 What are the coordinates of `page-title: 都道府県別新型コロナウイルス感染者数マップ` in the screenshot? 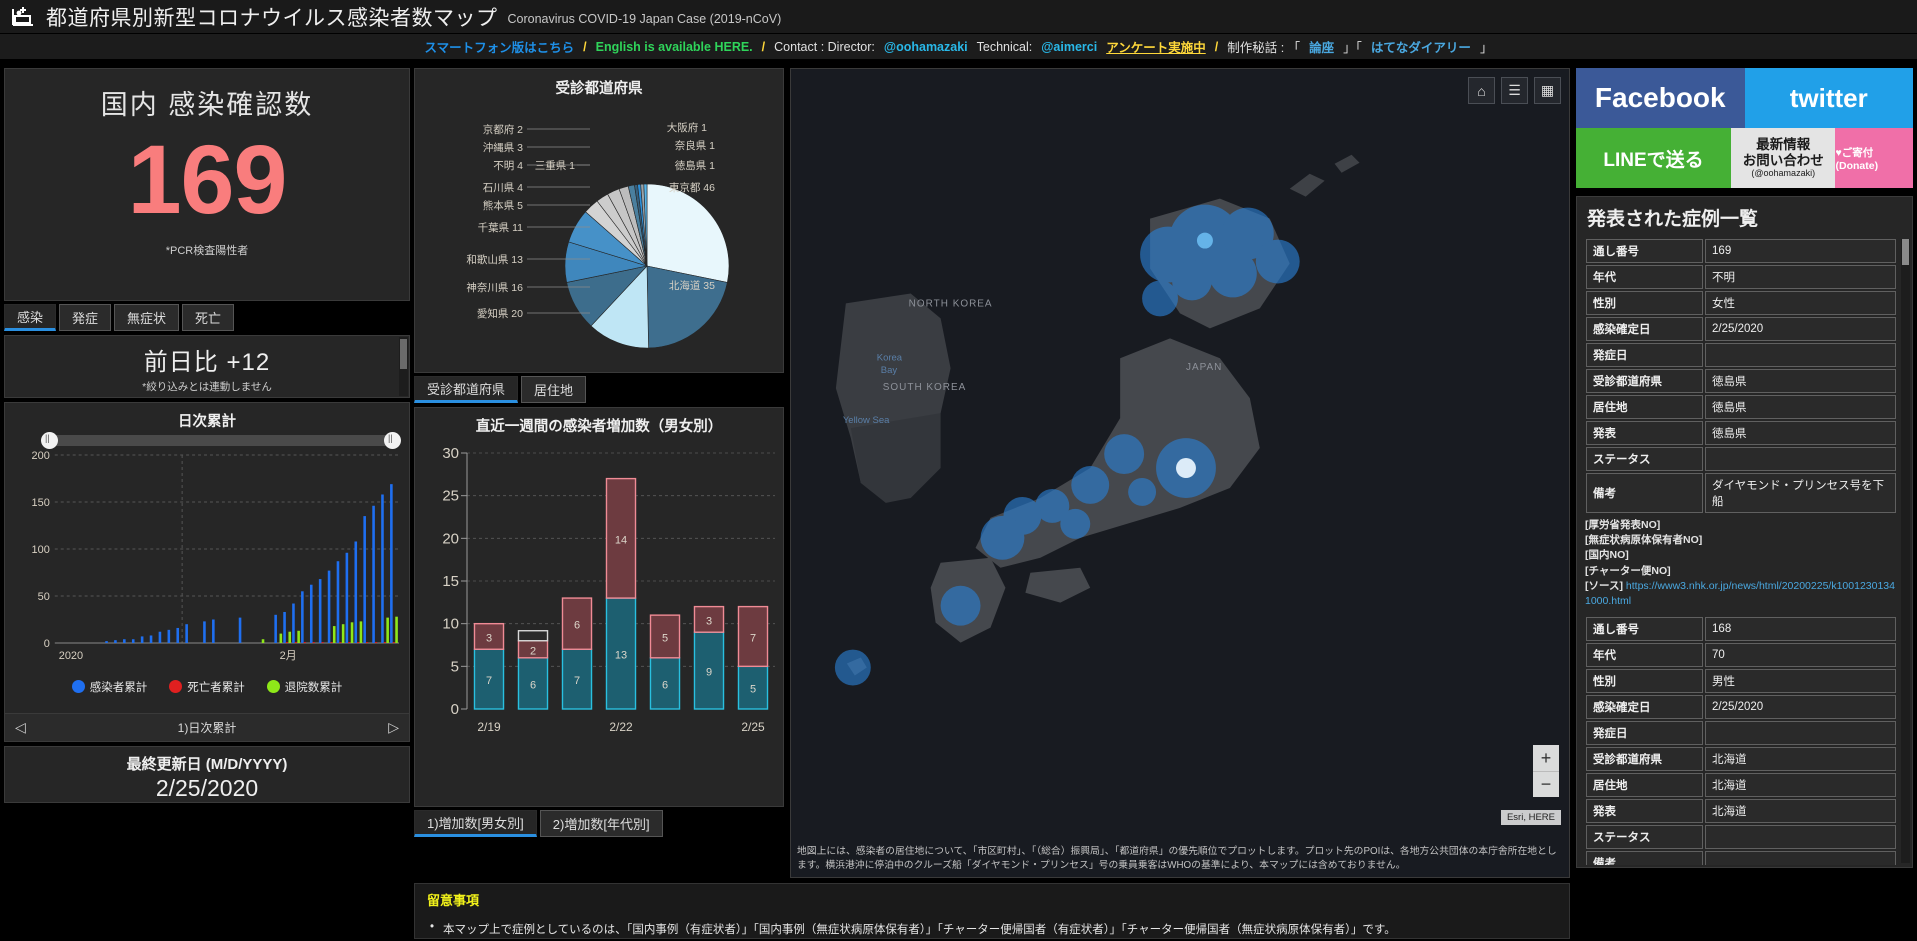 It's located at (272, 18).